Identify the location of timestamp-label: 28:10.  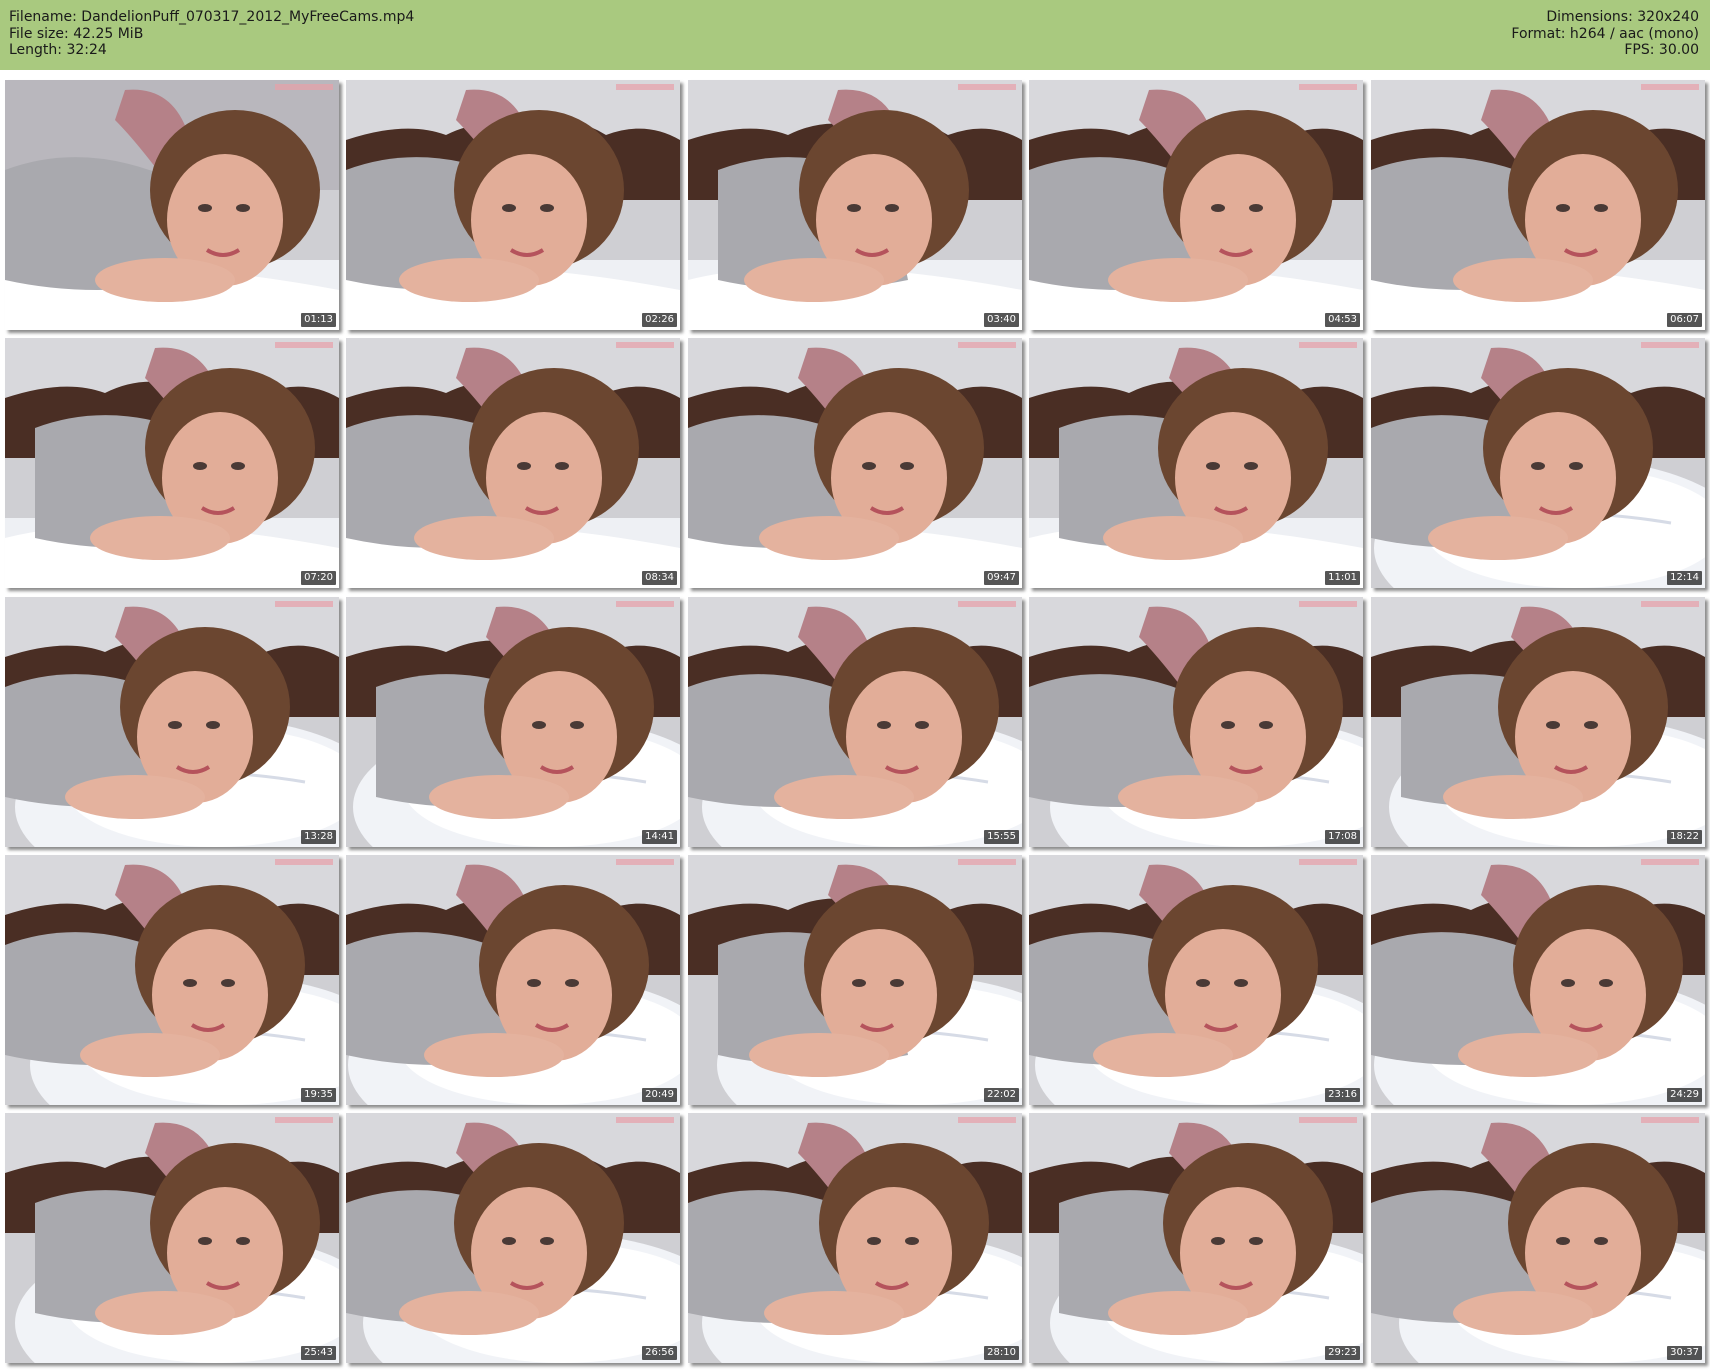
(1001, 1353).